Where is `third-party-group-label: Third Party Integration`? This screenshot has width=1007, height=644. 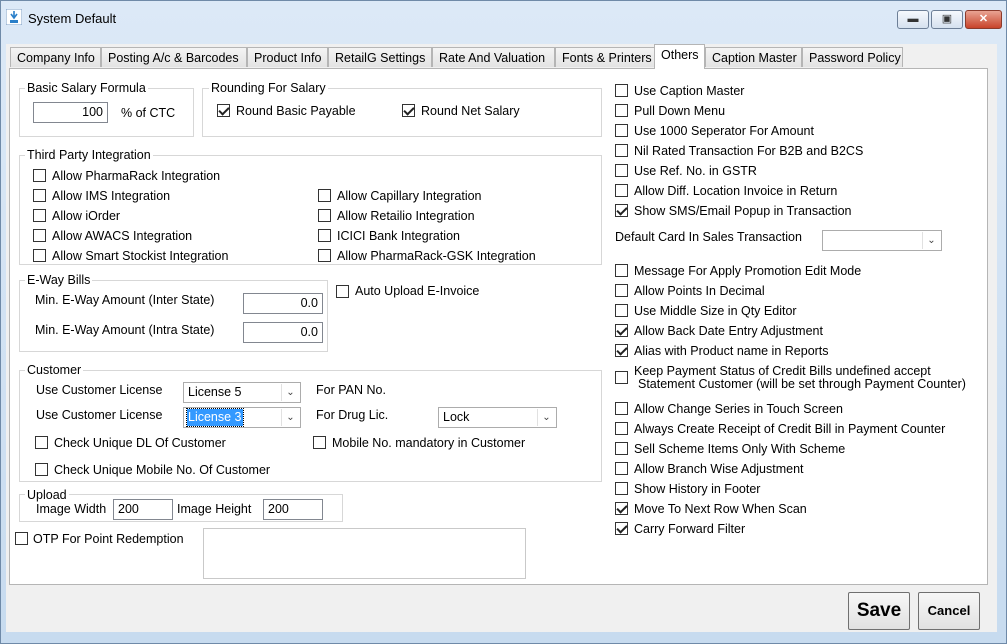 third-party-group-label: Third Party Integration is located at coordinates (89, 155).